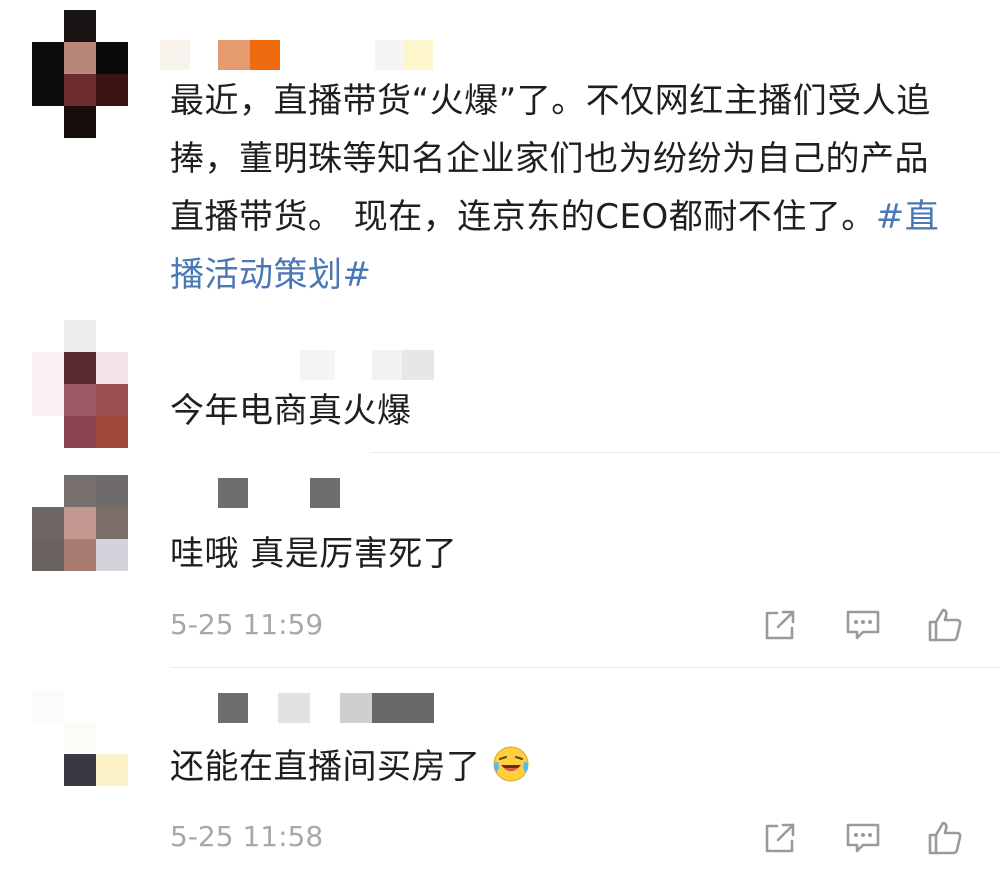  I want to click on timestamp: 5-25 11:58, so click(247, 836).